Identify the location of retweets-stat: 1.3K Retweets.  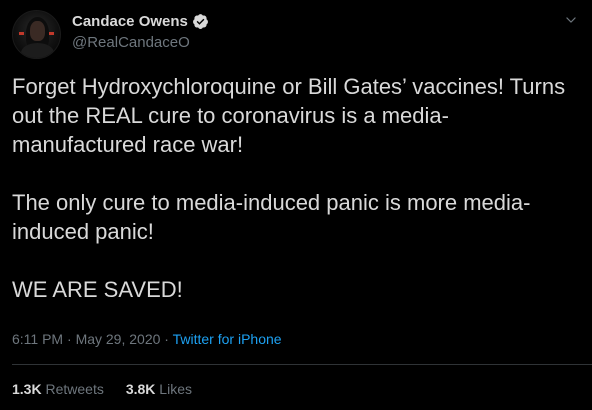
(58, 389).